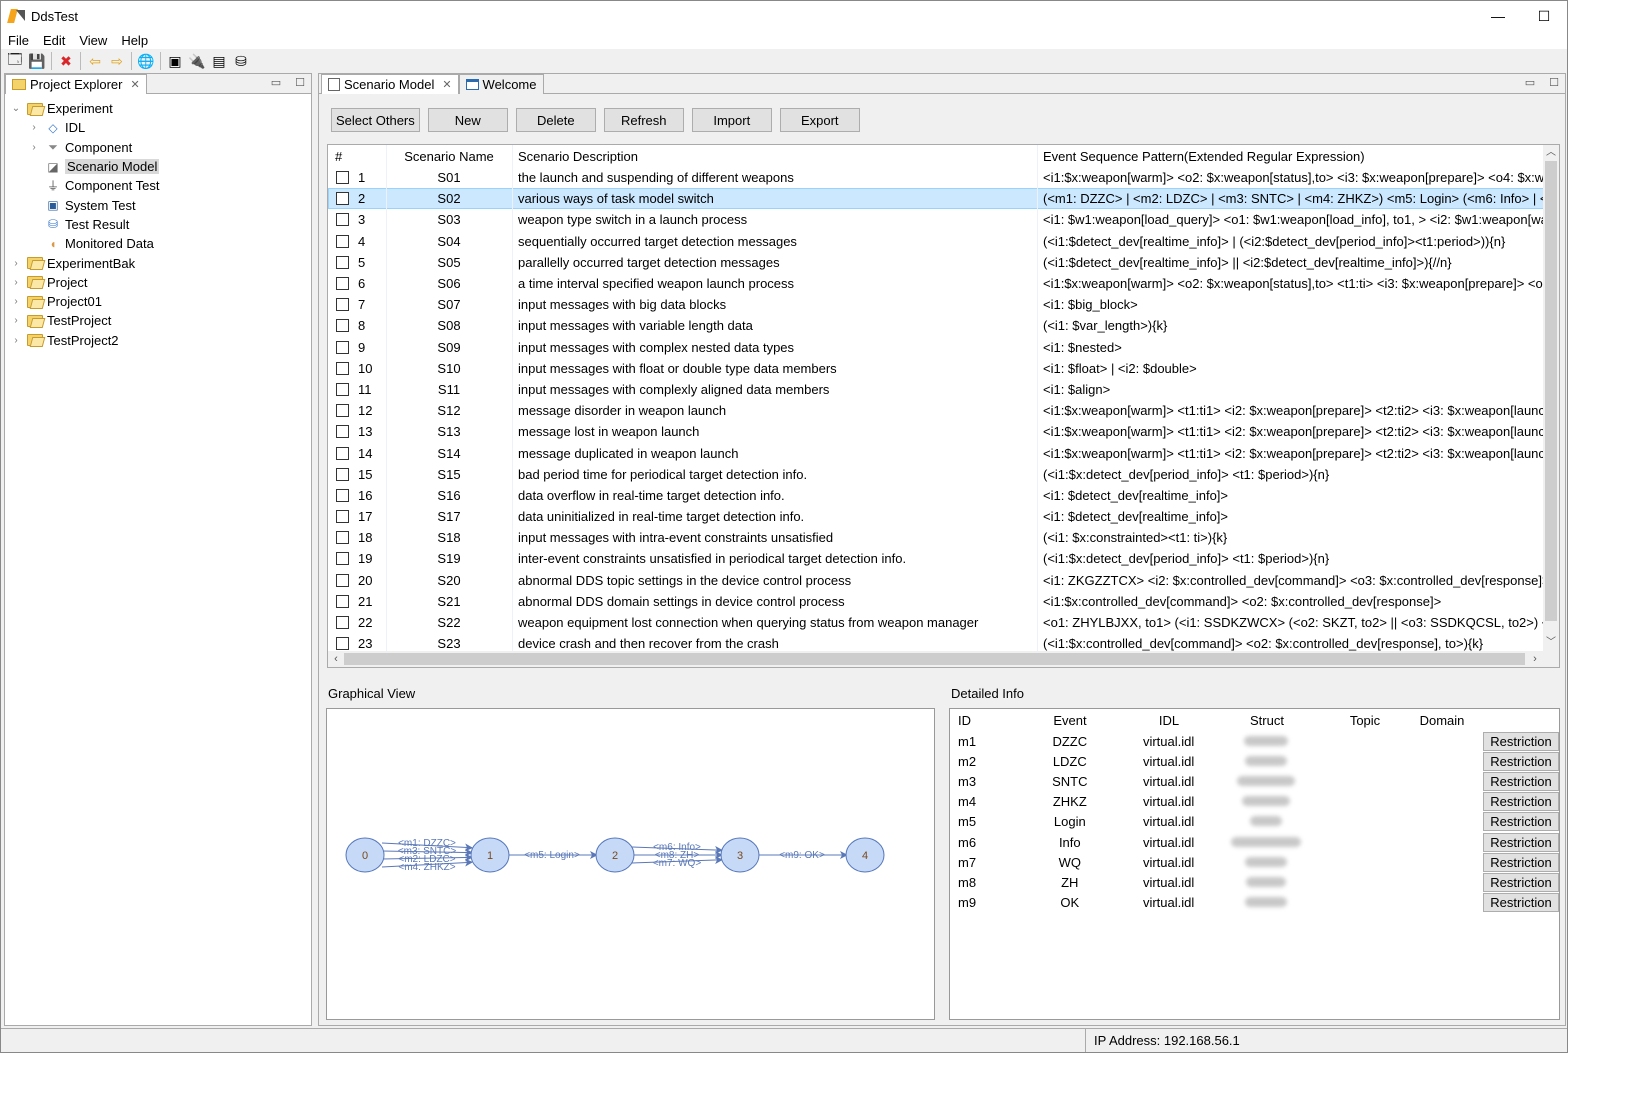 The image size is (1628, 1093). What do you see at coordinates (158, 108) in the screenshot?
I see `tree-item-experiment: ⌄ Experiment` at bounding box center [158, 108].